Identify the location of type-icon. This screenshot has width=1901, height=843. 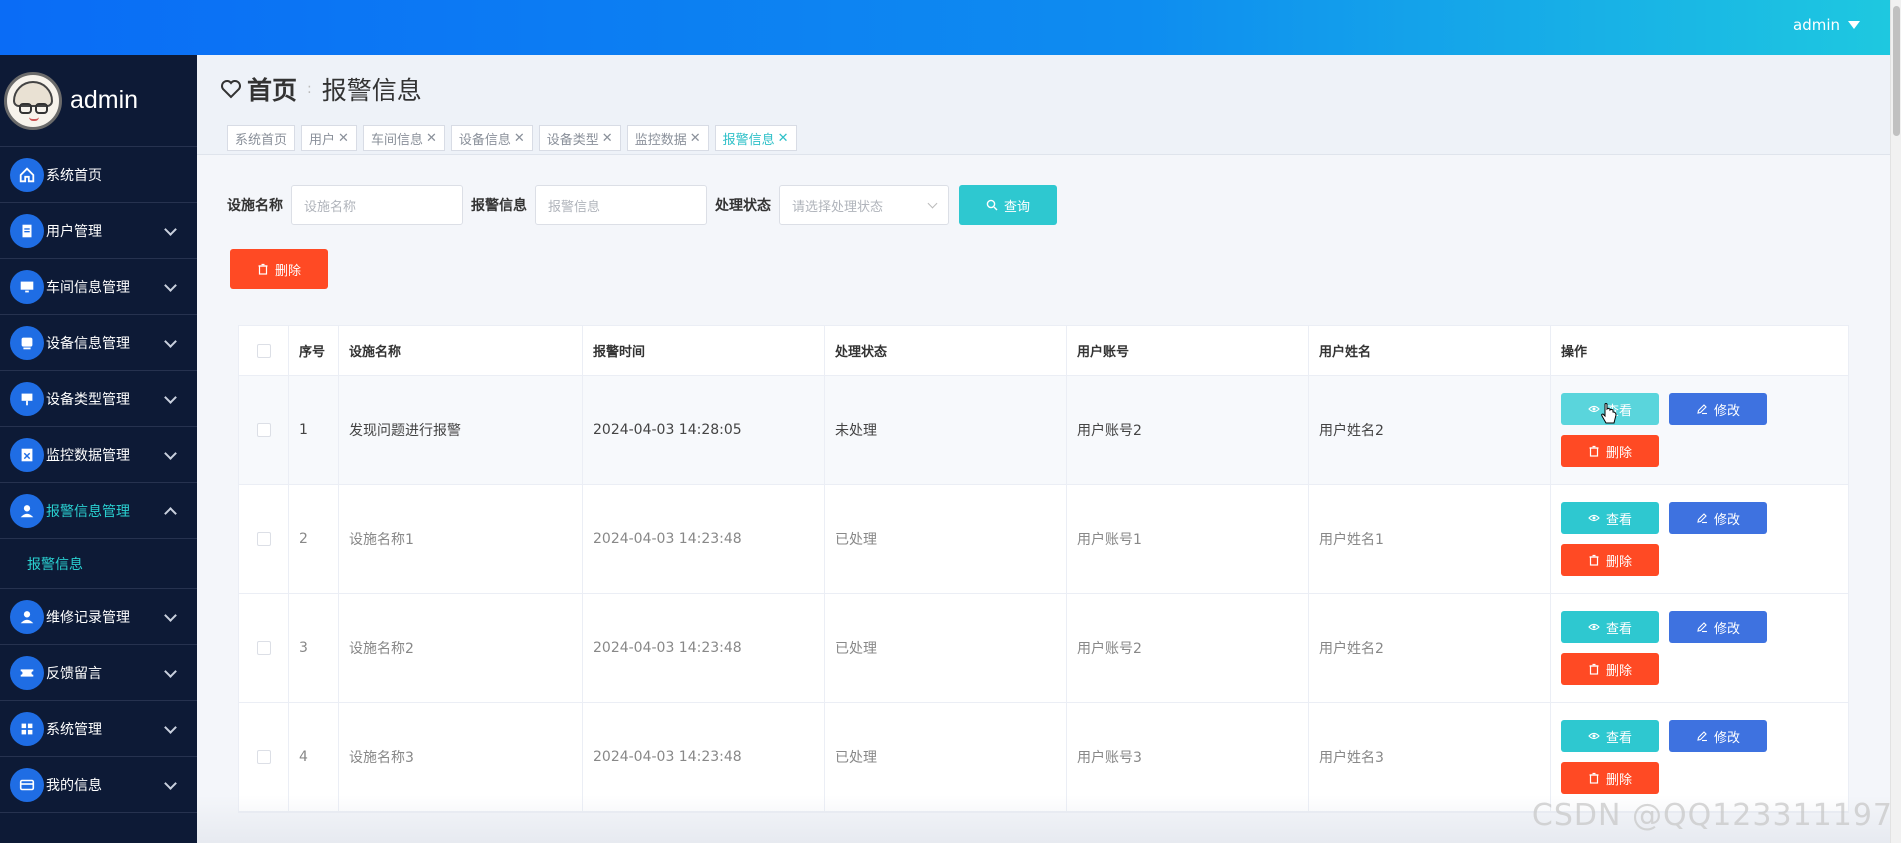
(27, 398).